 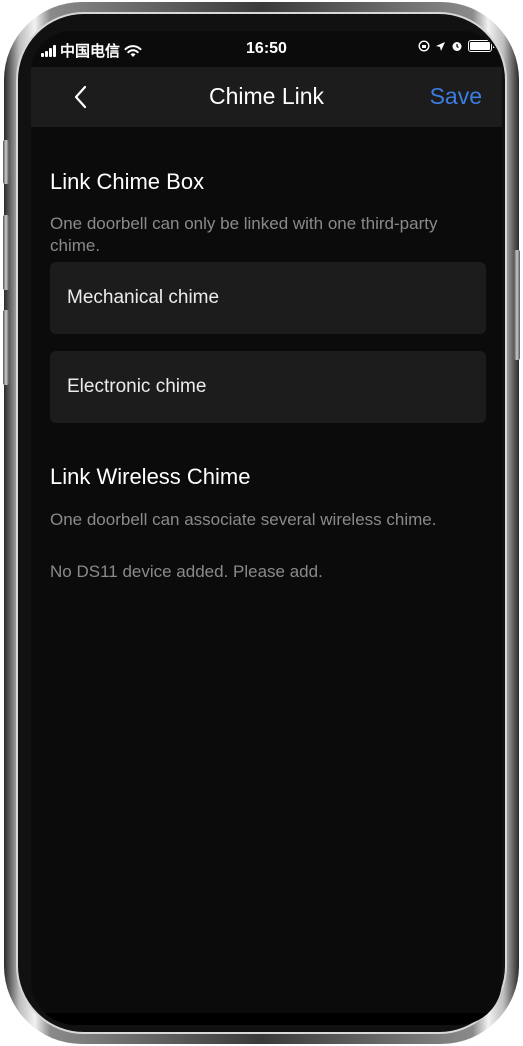 What do you see at coordinates (186, 571) in the screenshot?
I see `wireless-chime-empty-message: No DS11 device added. Please add.` at bounding box center [186, 571].